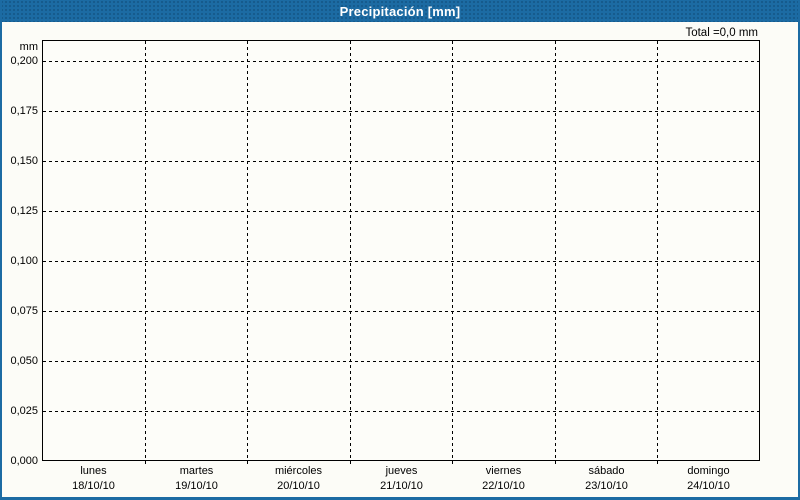 This screenshot has height=500, width=800. What do you see at coordinates (503, 479) in the screenshot?
I see `x-axis-day-label: viernes 22/10/10` at bounding box center [503, 479].